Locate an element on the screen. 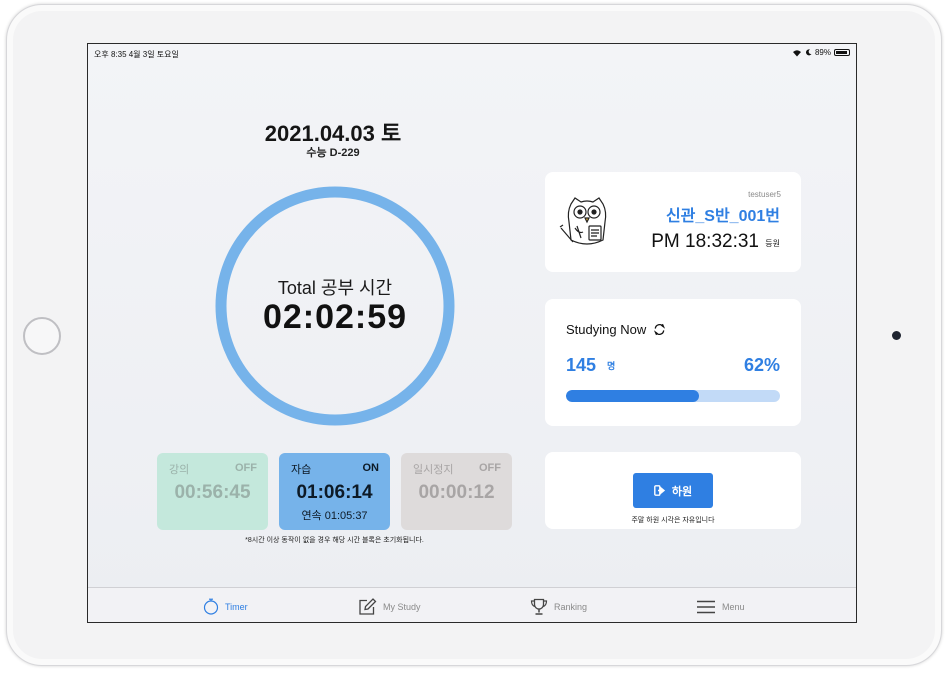  timer-name: 자습 is located at coordinates (301, 470).